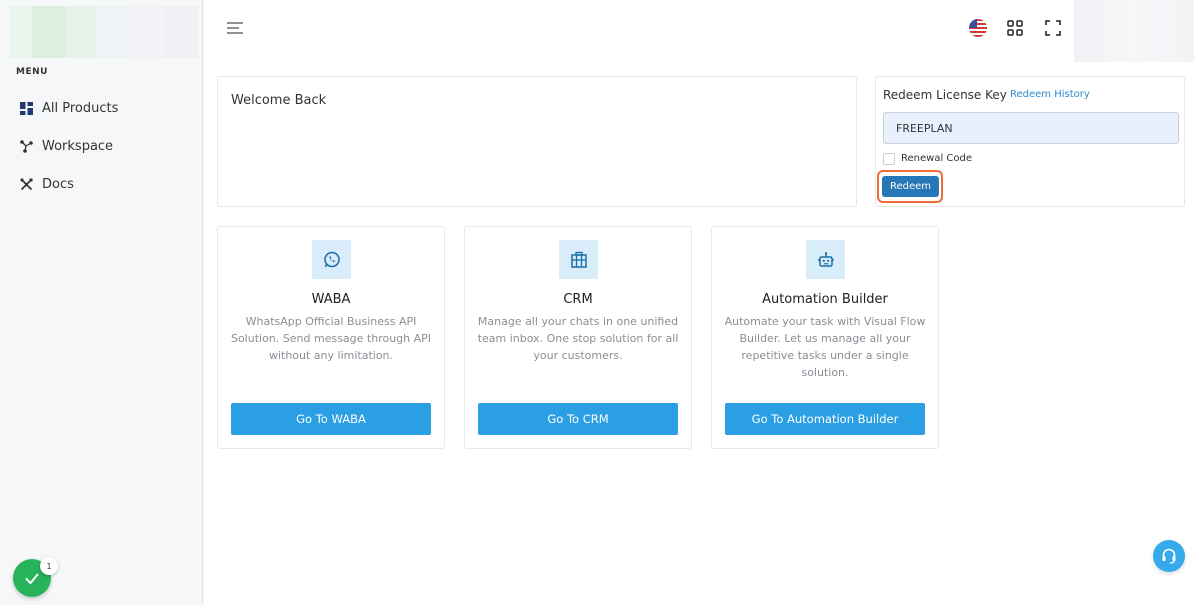 The image size is (1200, 605). I want to click on welcome-title: Welcome Back, so click(279, 100).